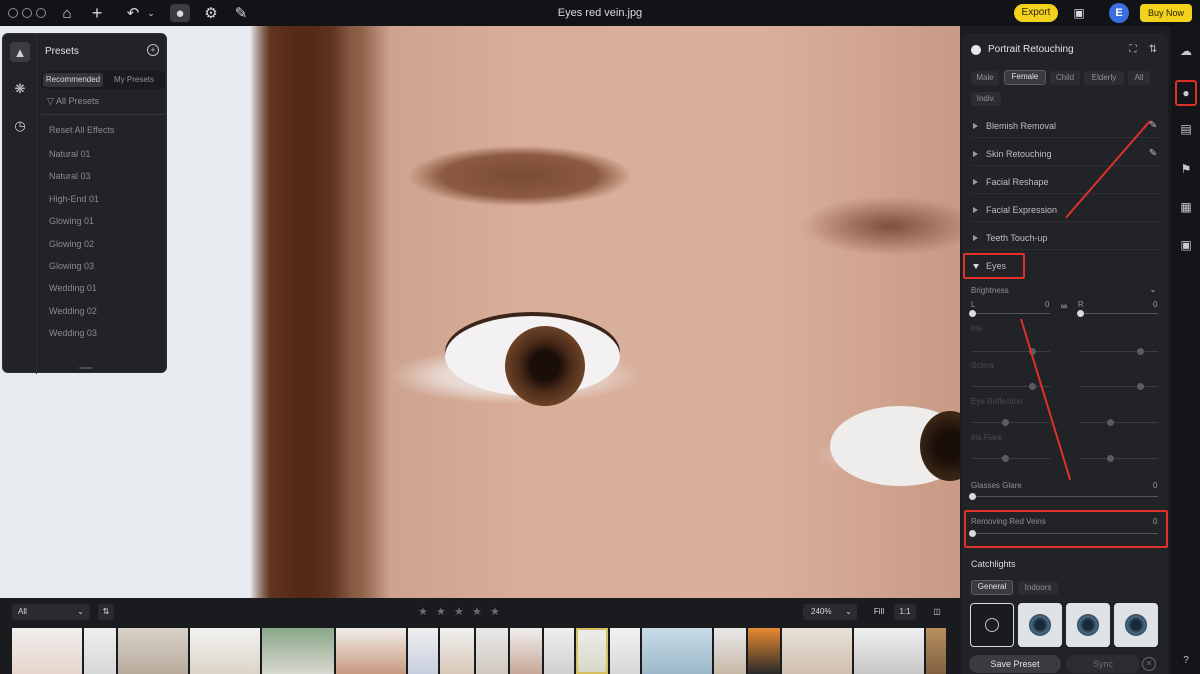 This screenshot has height=674, width=1200. I want to click on face-detect-icon: ⛶, so click(1133, 50).